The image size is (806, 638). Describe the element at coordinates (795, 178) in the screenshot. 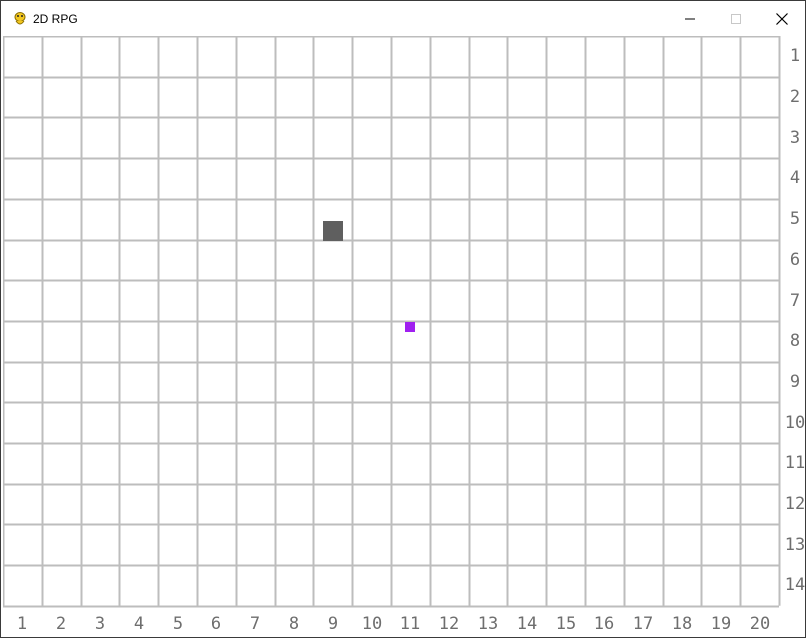

I see `row-label: 4` at that location.